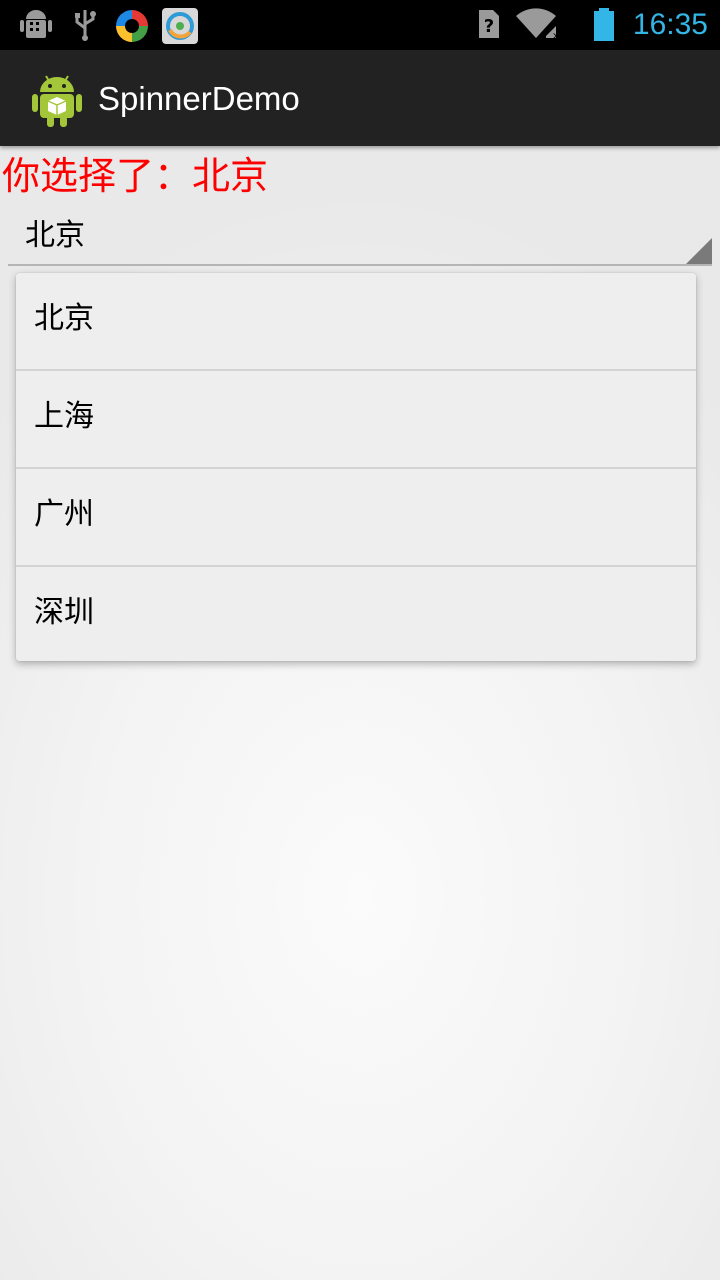  What do you see at coordinates (64, 612) in the screenshot?
I see `dropdown-option-label: 深圳` at bounding box center [64, 612].